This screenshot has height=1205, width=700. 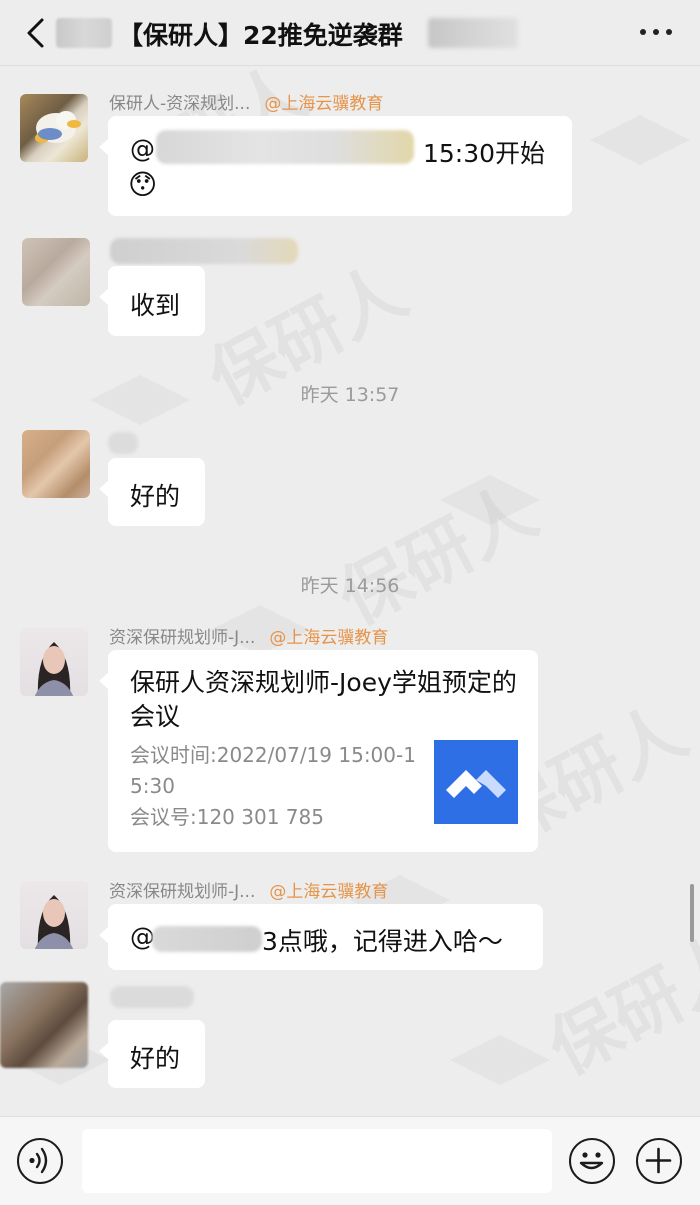 What do you see at coordinates (350, 586) in the screenshot?
I see `timestamp: 昨天 14:56` at bounding box center [350, 586].